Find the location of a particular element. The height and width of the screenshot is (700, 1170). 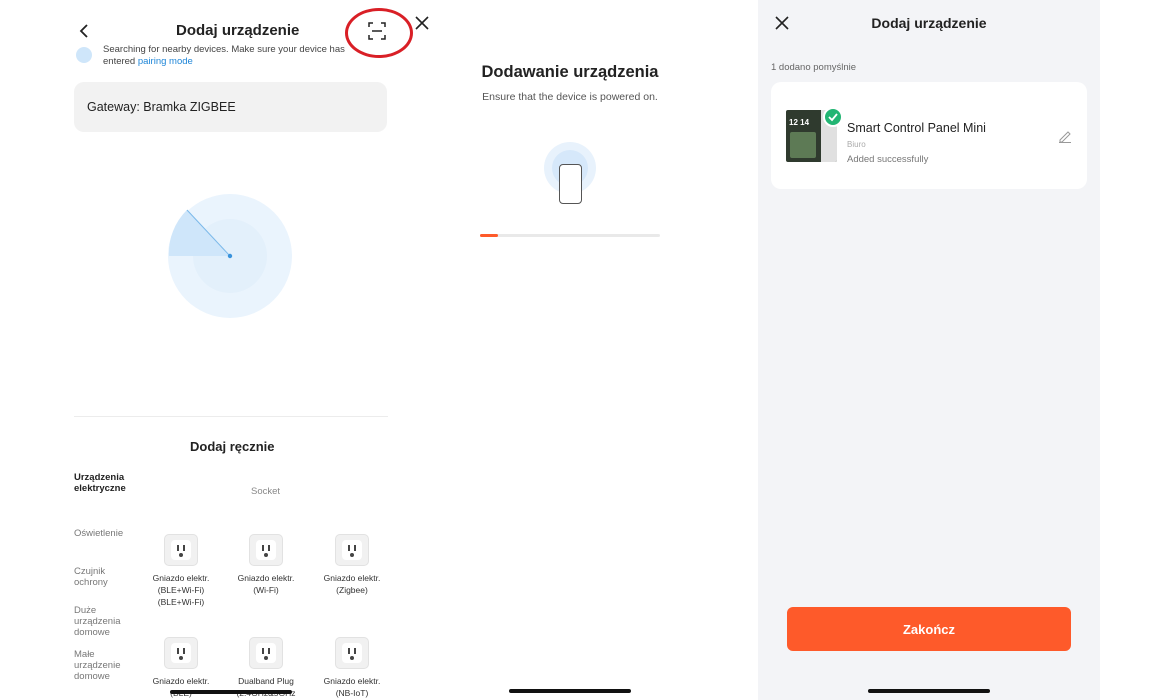

device-socket-zigbee: Gniazdo elektr. (Zigbee) is located at coordinates (352, 565).